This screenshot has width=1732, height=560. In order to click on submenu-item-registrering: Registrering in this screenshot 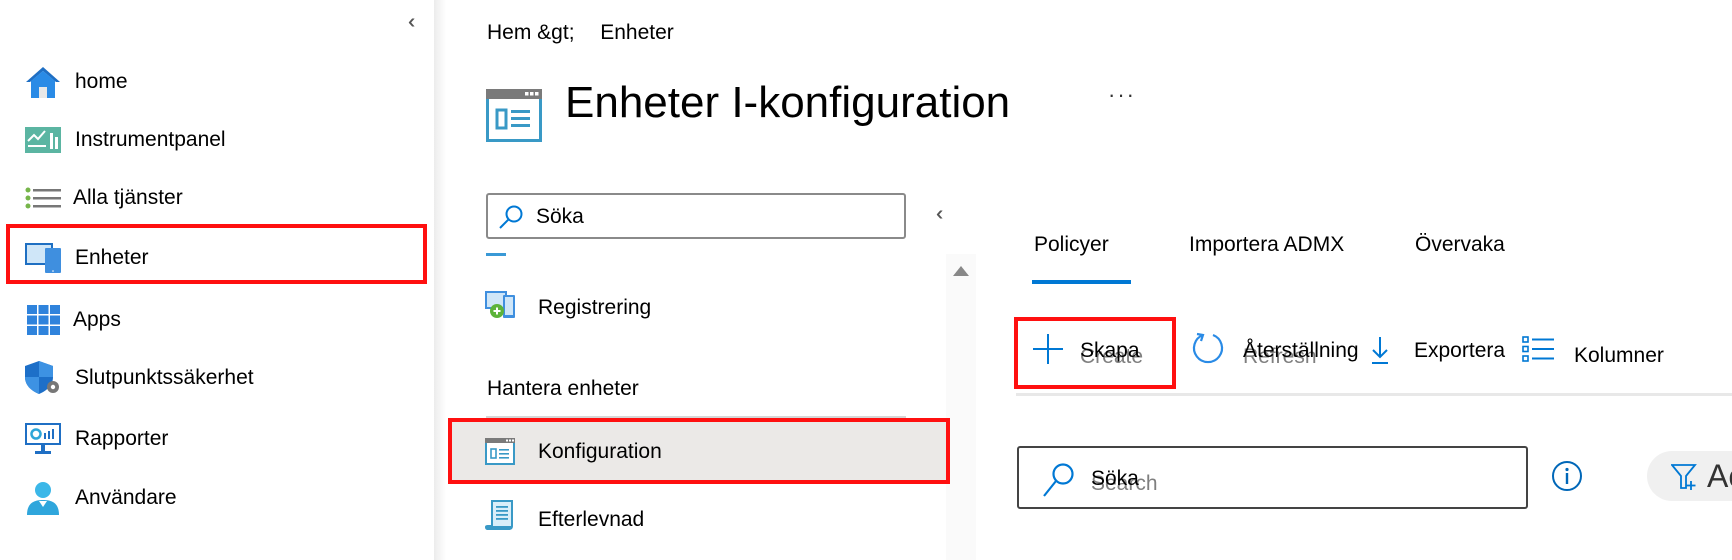, I will do `click(698, 307)`.